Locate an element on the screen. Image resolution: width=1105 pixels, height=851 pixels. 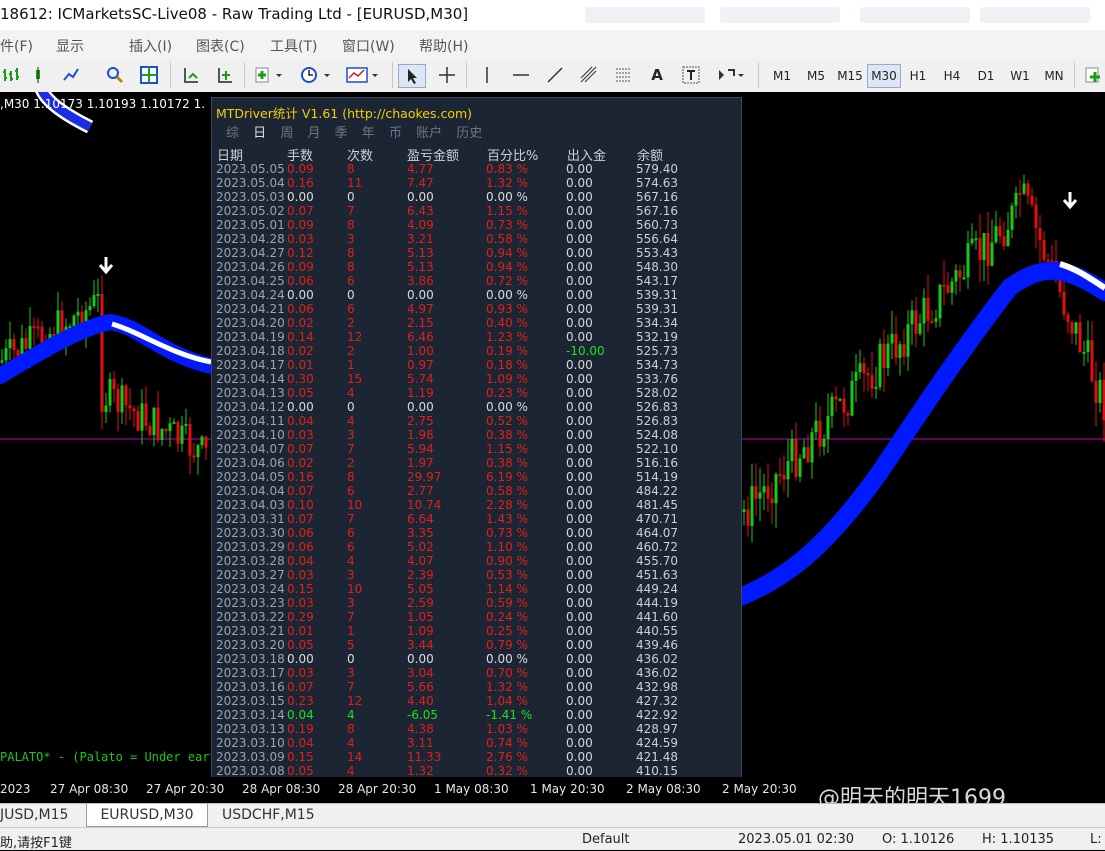
auto-scroll-icon is located at coordinates (191, 75).